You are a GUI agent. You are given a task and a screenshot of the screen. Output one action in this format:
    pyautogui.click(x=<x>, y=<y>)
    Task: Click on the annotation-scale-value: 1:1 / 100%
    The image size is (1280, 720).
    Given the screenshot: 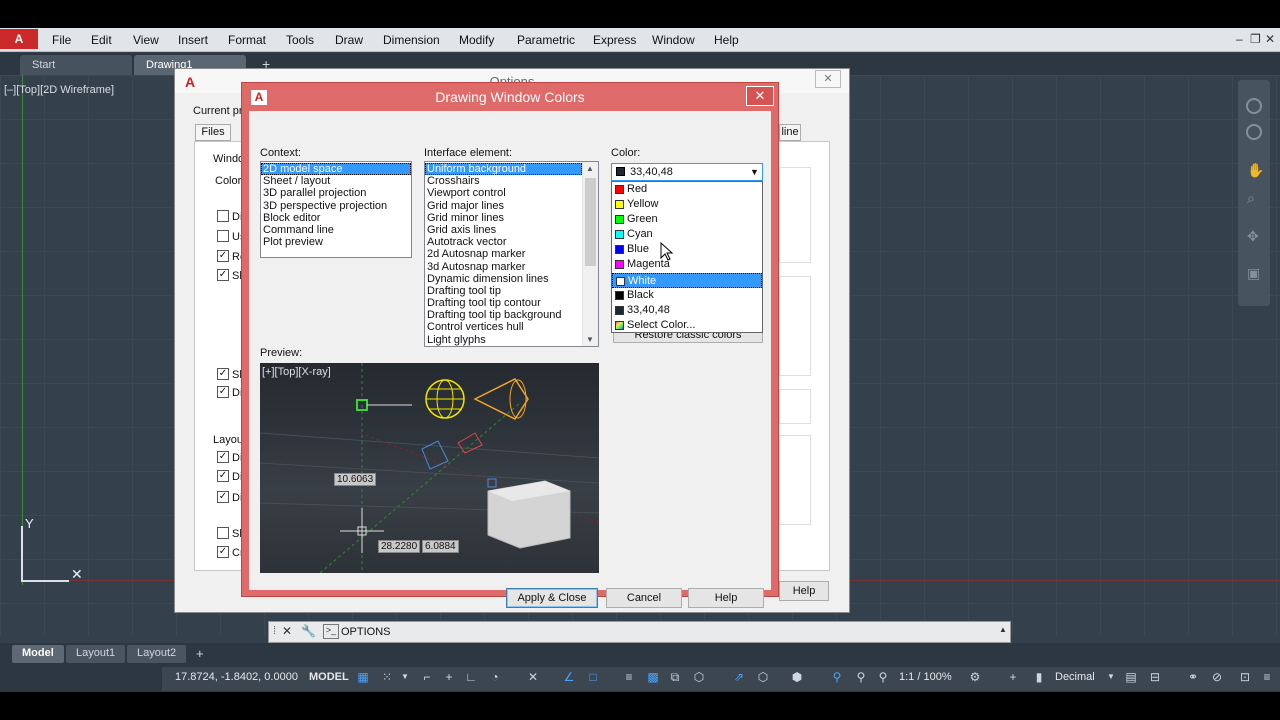 What is the action you would take?
    pyautogui.click(x=925, y=677)
    